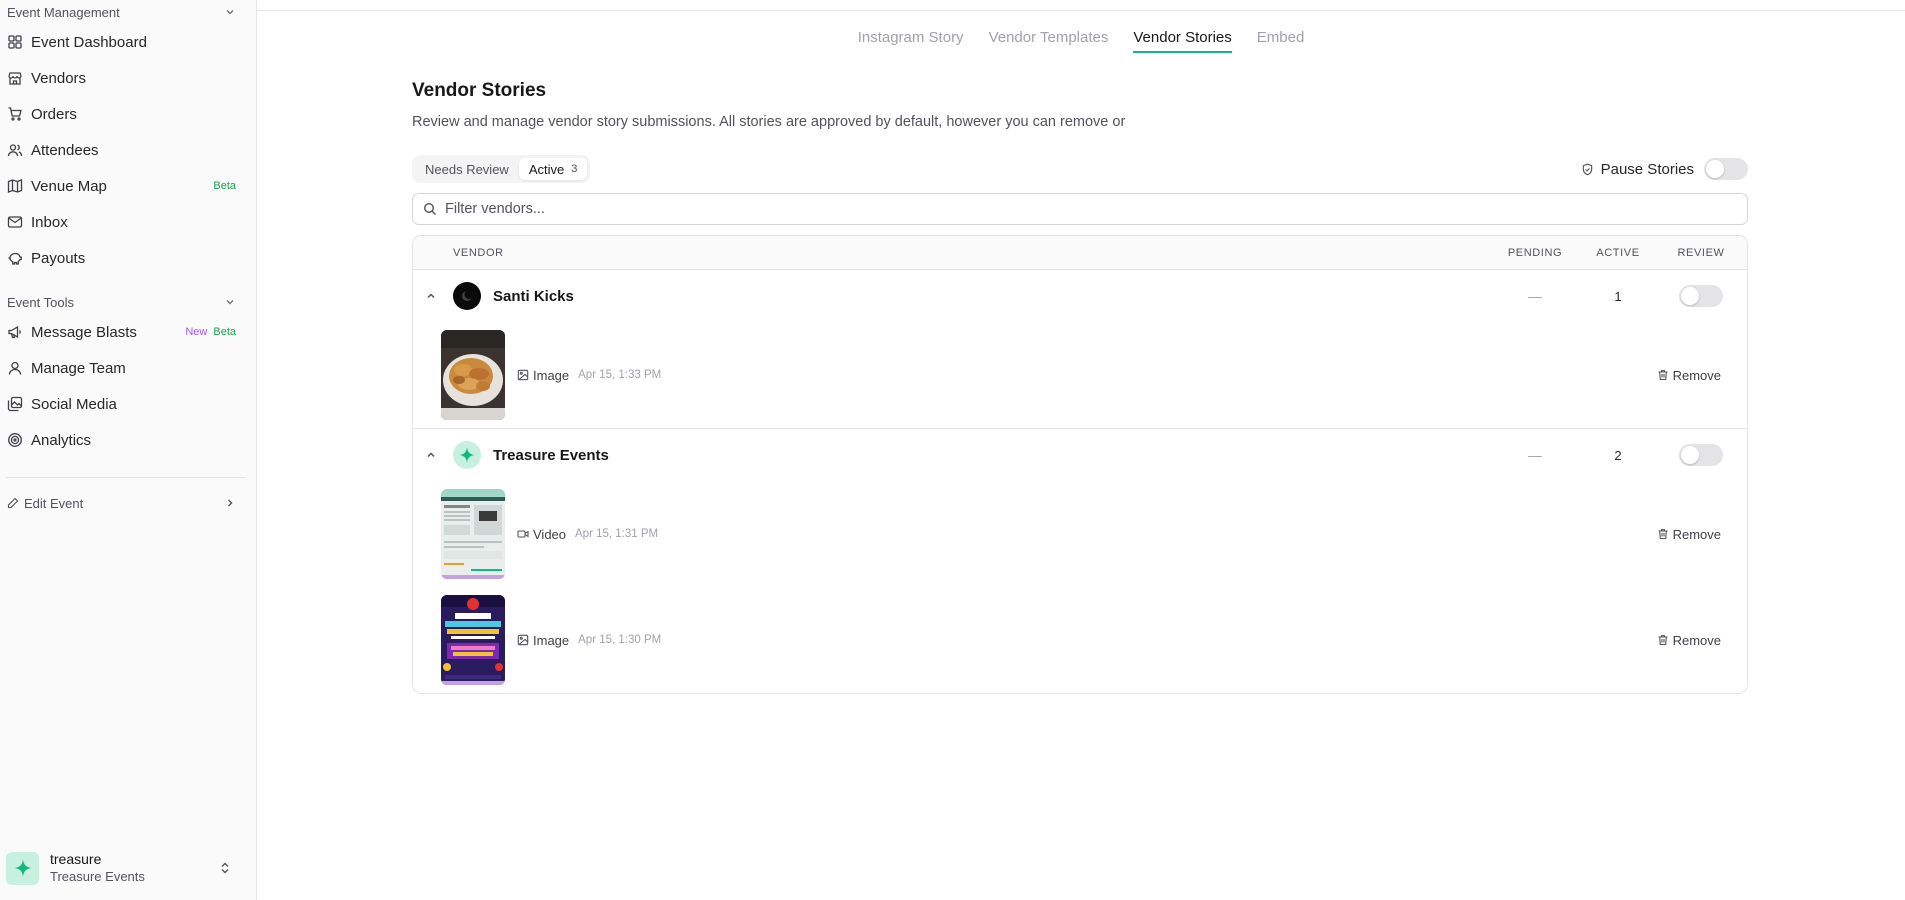  Describe the element at coordinates (551, 455) in the screenshot. I see `vendor-name: Treasure Events` at that location.